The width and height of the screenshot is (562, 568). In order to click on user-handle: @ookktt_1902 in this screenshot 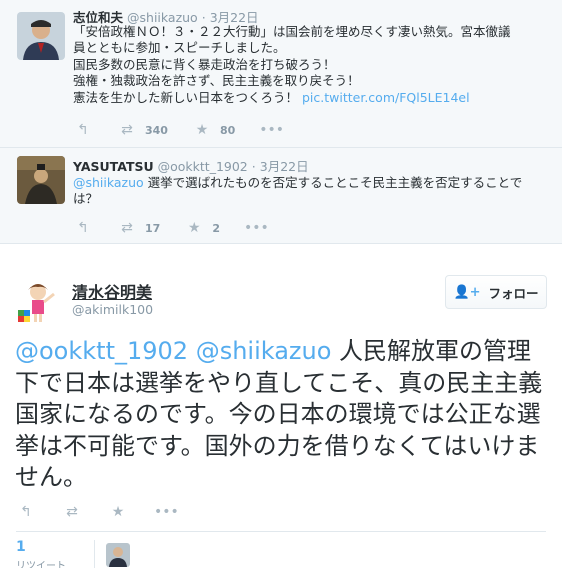, I will do `click(203, 166)`.